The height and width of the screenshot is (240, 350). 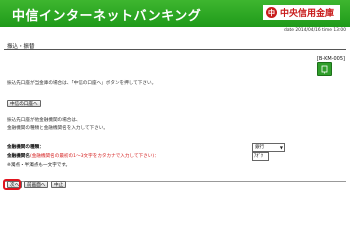 I want to click on app-header: 中信インターネットバンキング 中 中央信用金庫, so click(x=175, y=13).